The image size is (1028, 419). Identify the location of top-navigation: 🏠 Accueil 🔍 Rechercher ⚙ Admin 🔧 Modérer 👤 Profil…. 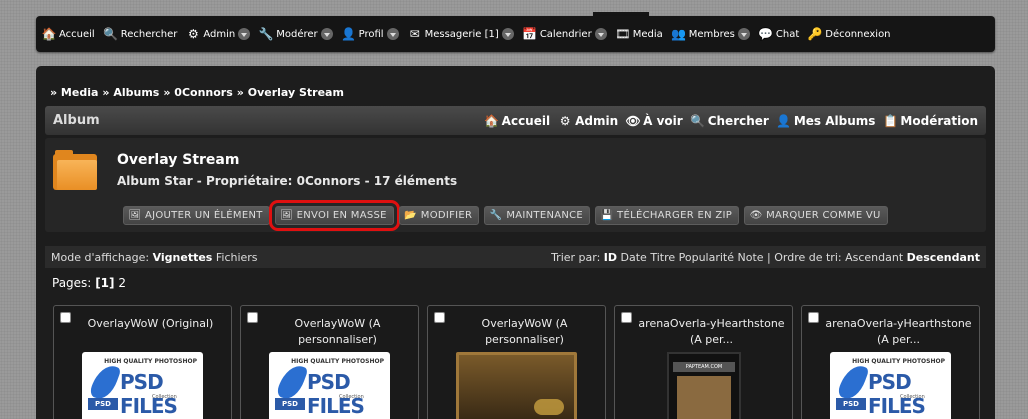
(515, 34).